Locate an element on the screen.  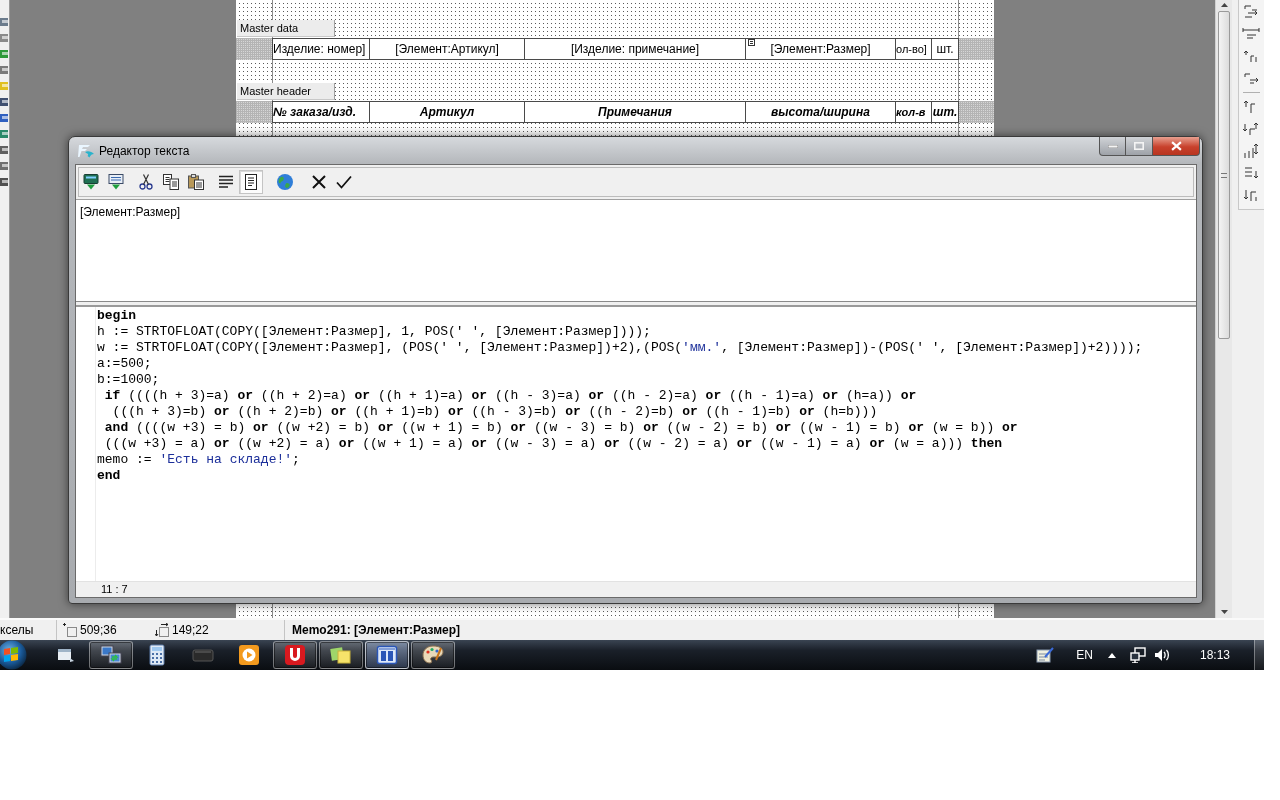
size-frame-icon is located at coordinates (162, 630).